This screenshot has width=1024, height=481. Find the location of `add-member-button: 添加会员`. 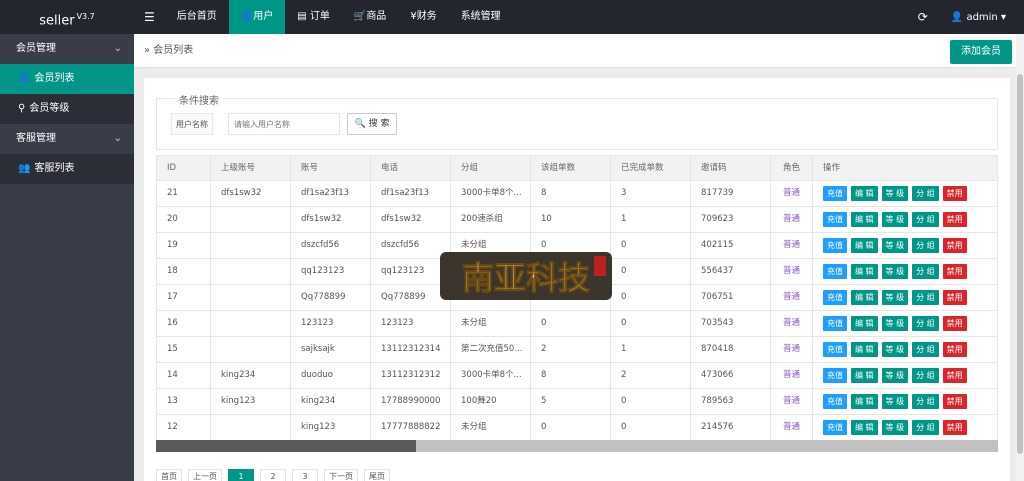

add-member-button: 添加会员 is located at coordinates (981, 52).